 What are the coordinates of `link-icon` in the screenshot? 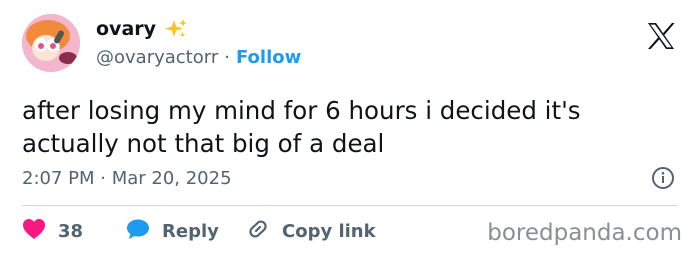 It's located at (258, 231).